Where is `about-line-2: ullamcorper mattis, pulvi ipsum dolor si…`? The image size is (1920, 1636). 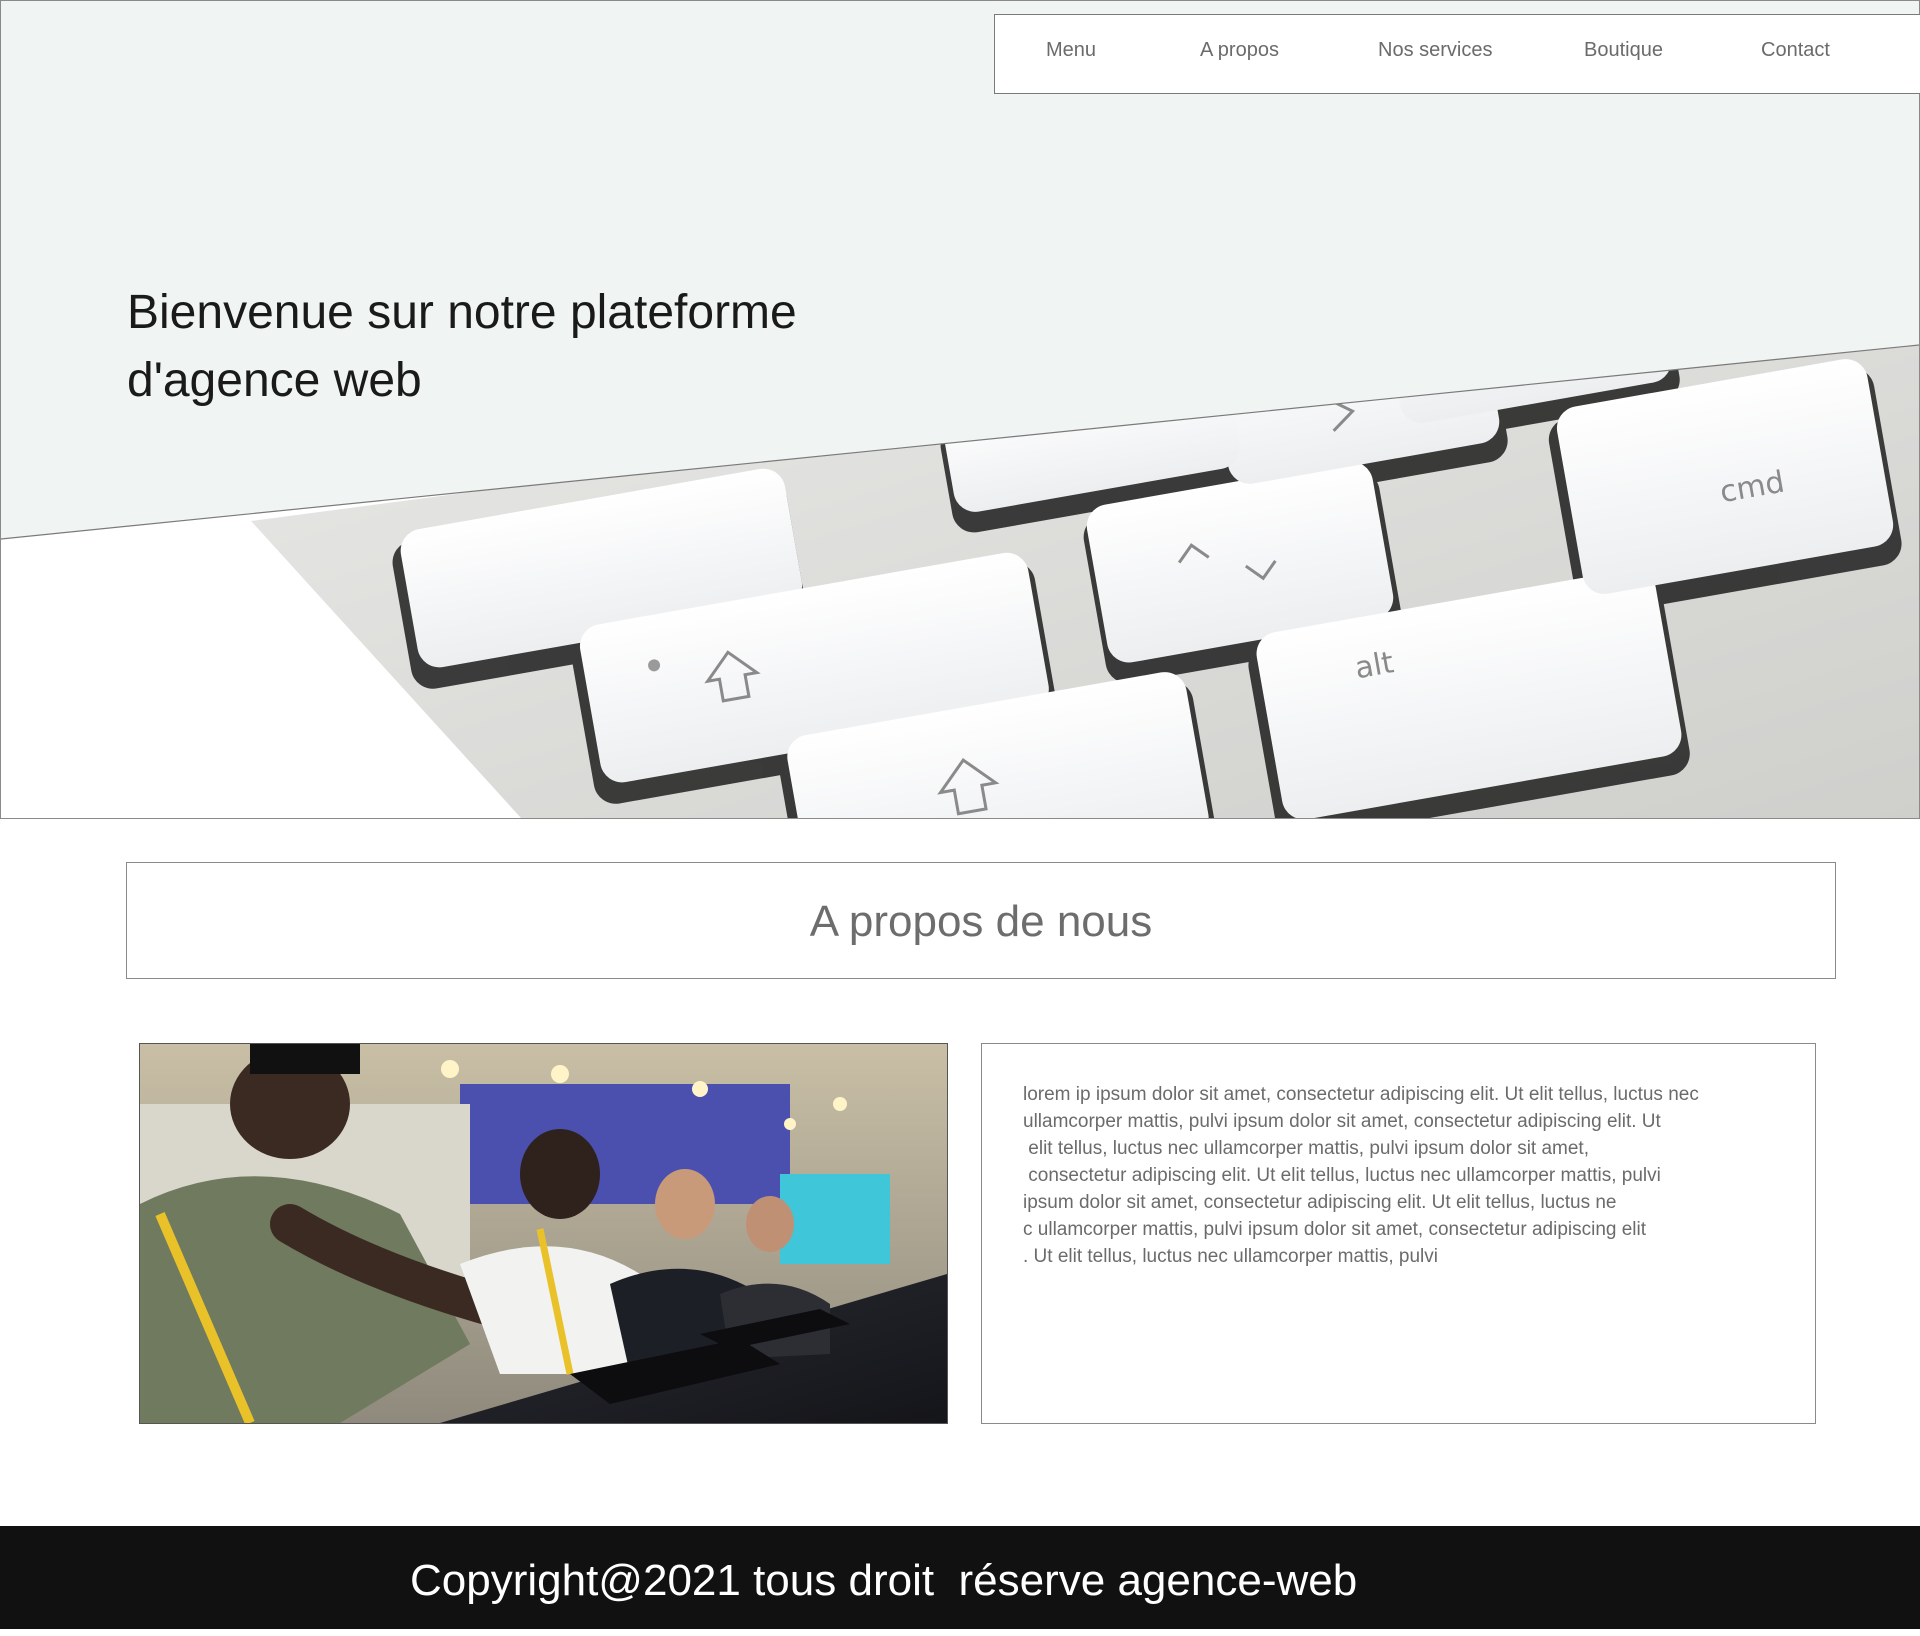
about-line-2: ullamcorper mattis, pulvi ipsum dolor si… is located at coordinates (1342, 1121).